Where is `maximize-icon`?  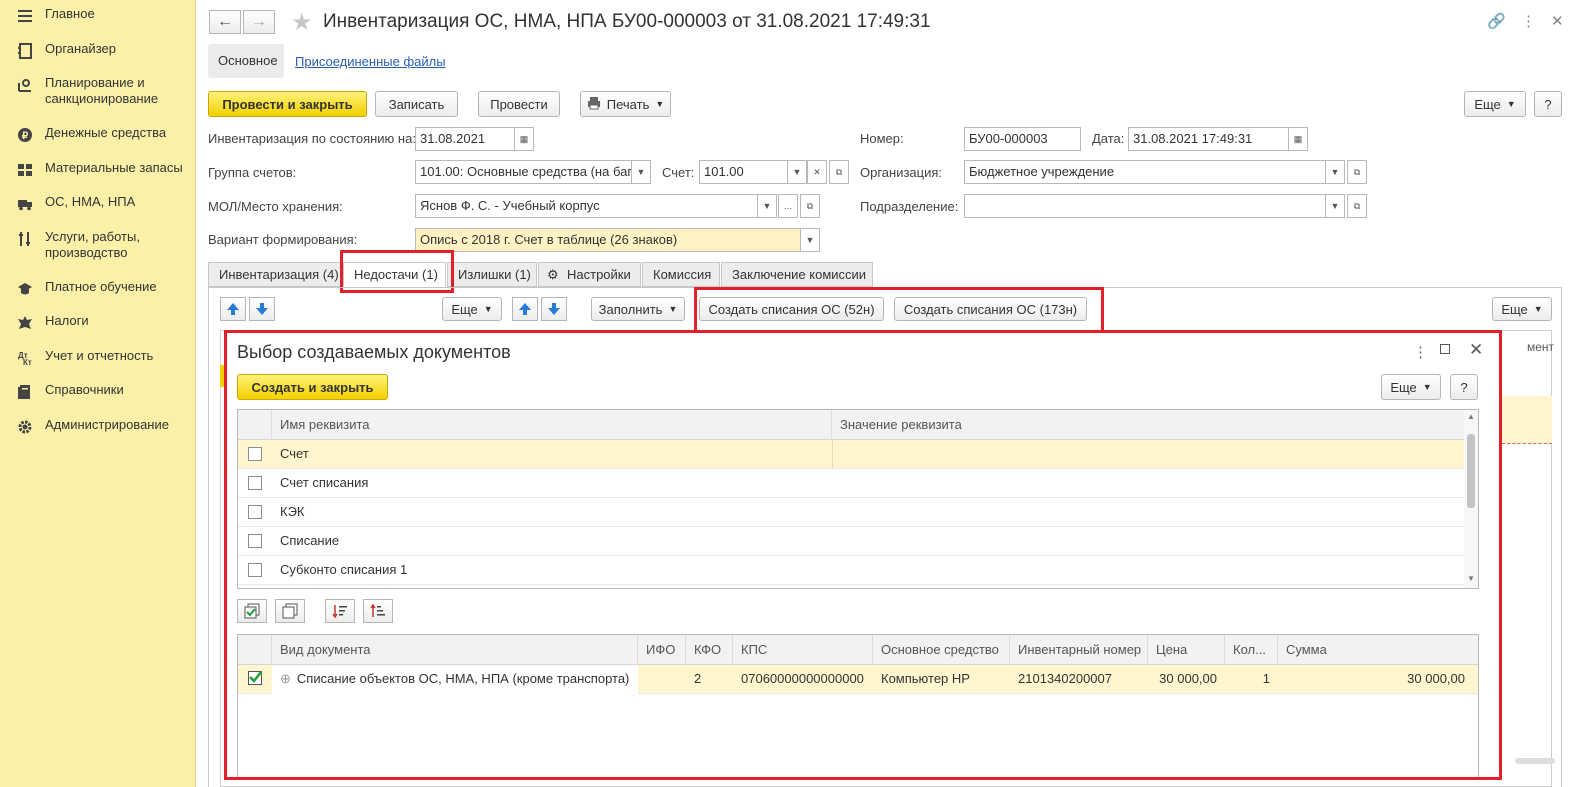 maximize-icon is located at coordinates (1445, 349).